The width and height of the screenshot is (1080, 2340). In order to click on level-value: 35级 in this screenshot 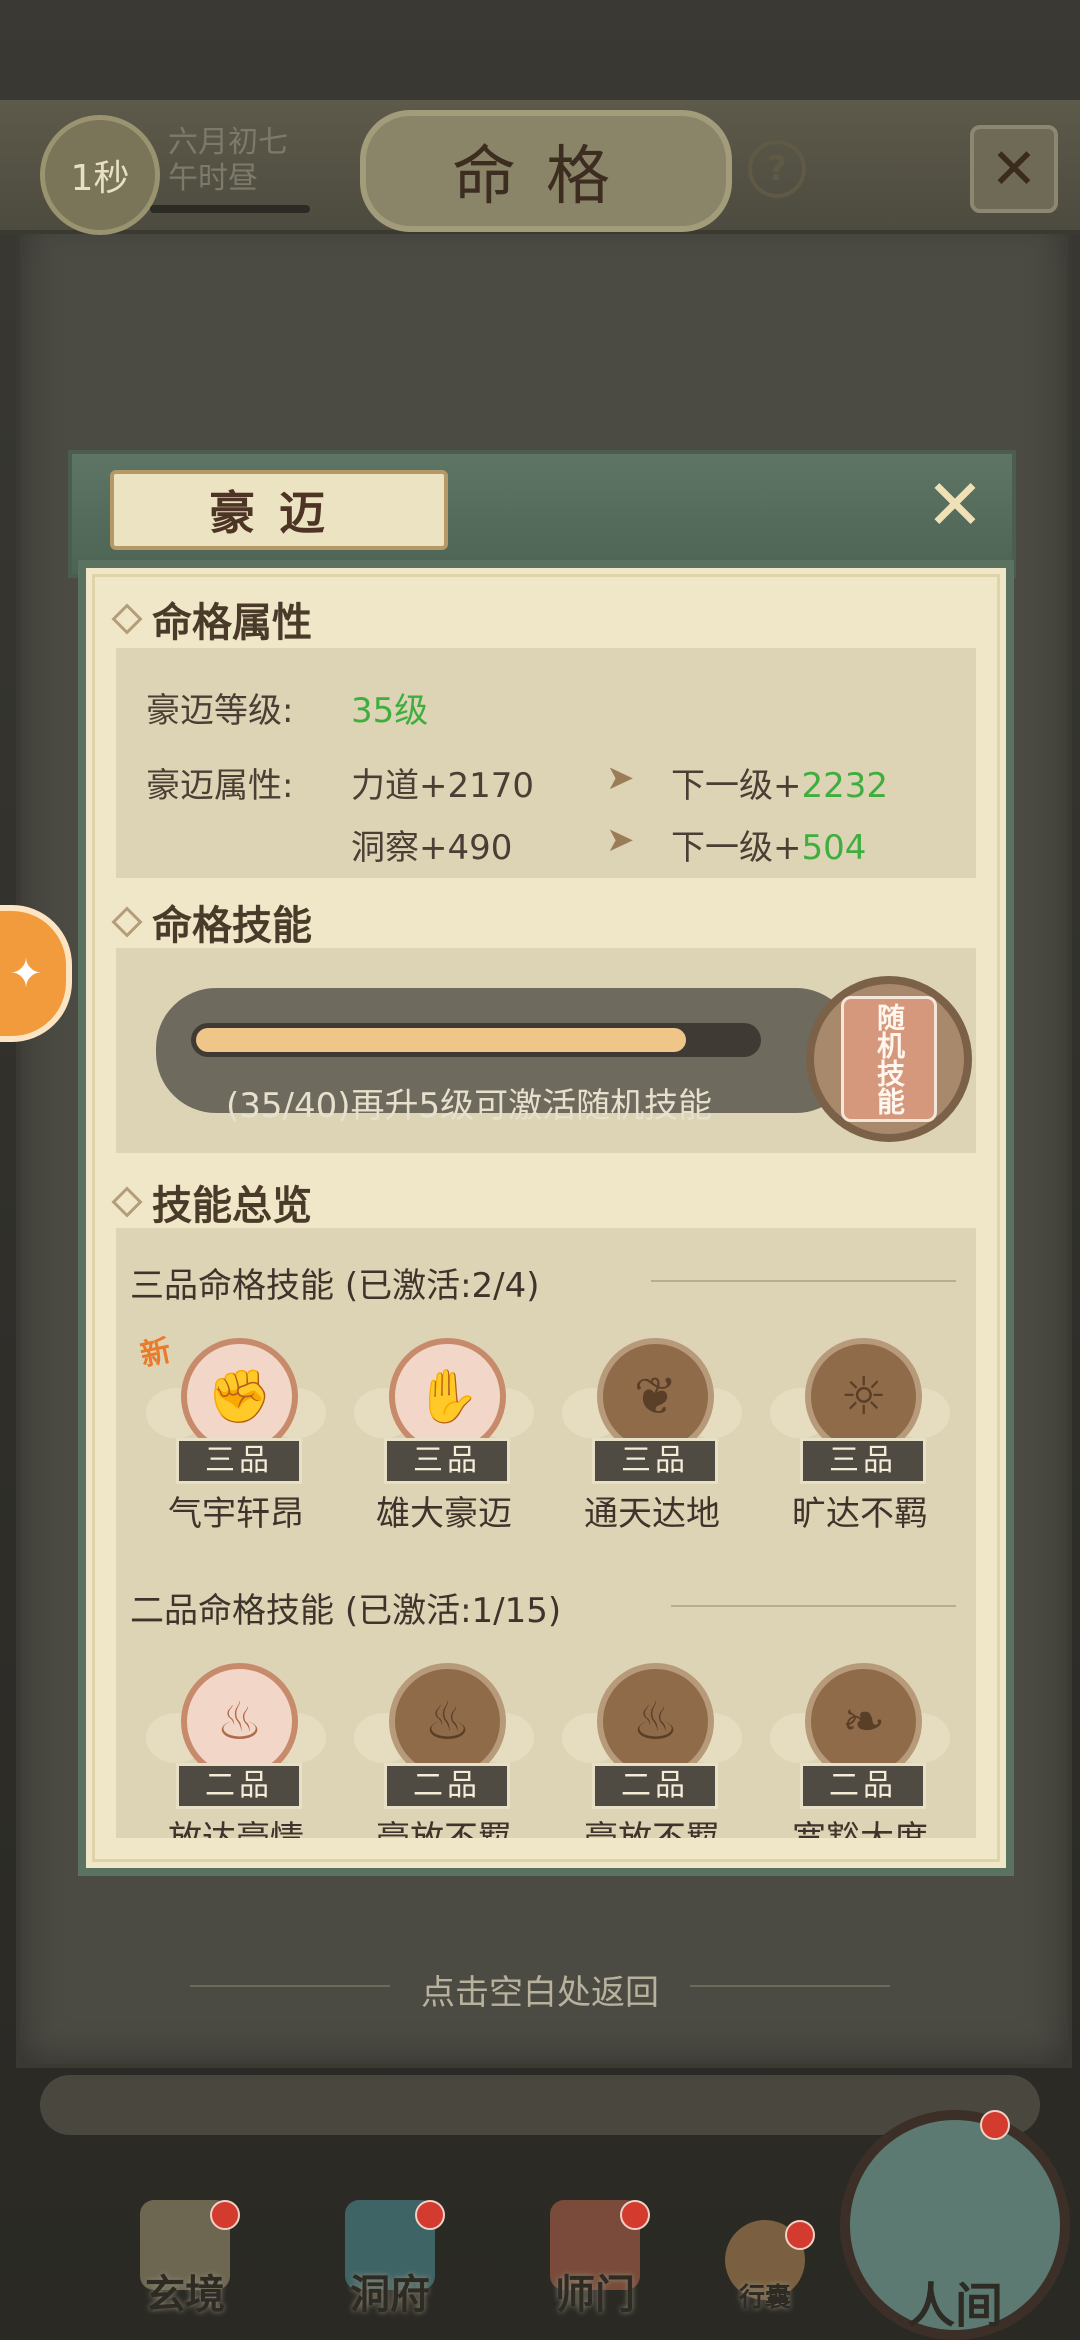, I will do `click(390, 711)`.